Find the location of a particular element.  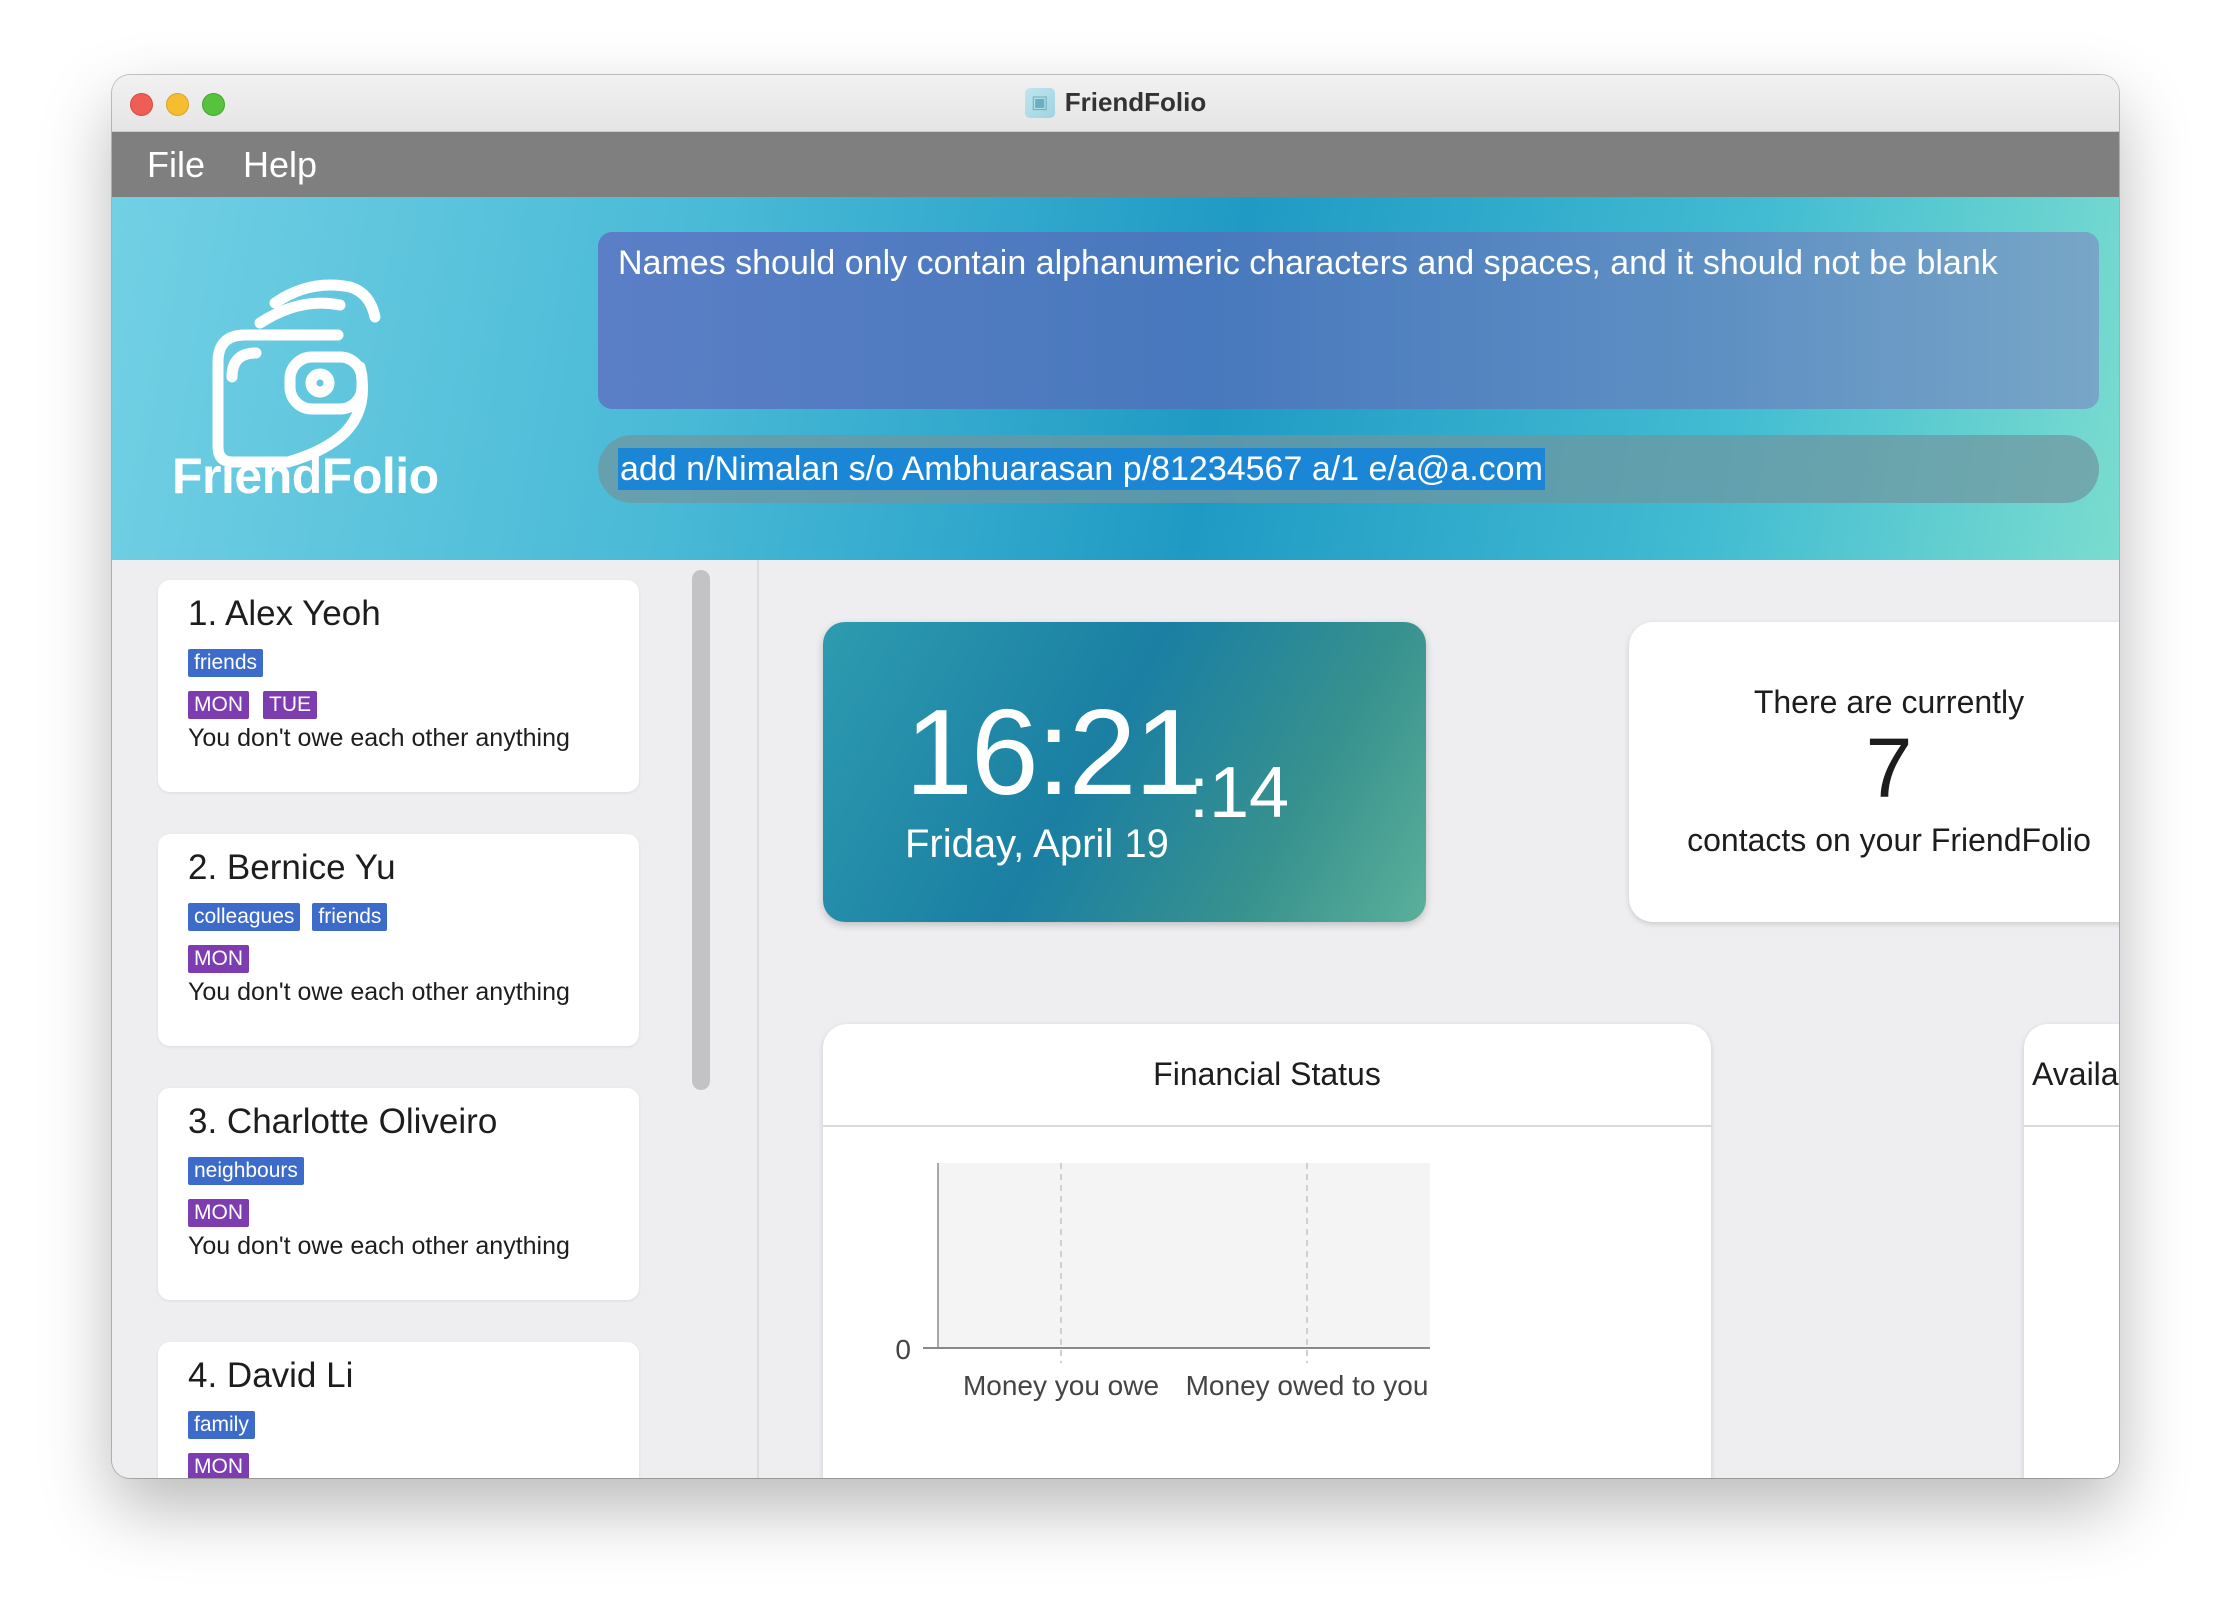

clock-widget: 16:21 :14 Friday, April 19 is located at coordinates (1124, 772).